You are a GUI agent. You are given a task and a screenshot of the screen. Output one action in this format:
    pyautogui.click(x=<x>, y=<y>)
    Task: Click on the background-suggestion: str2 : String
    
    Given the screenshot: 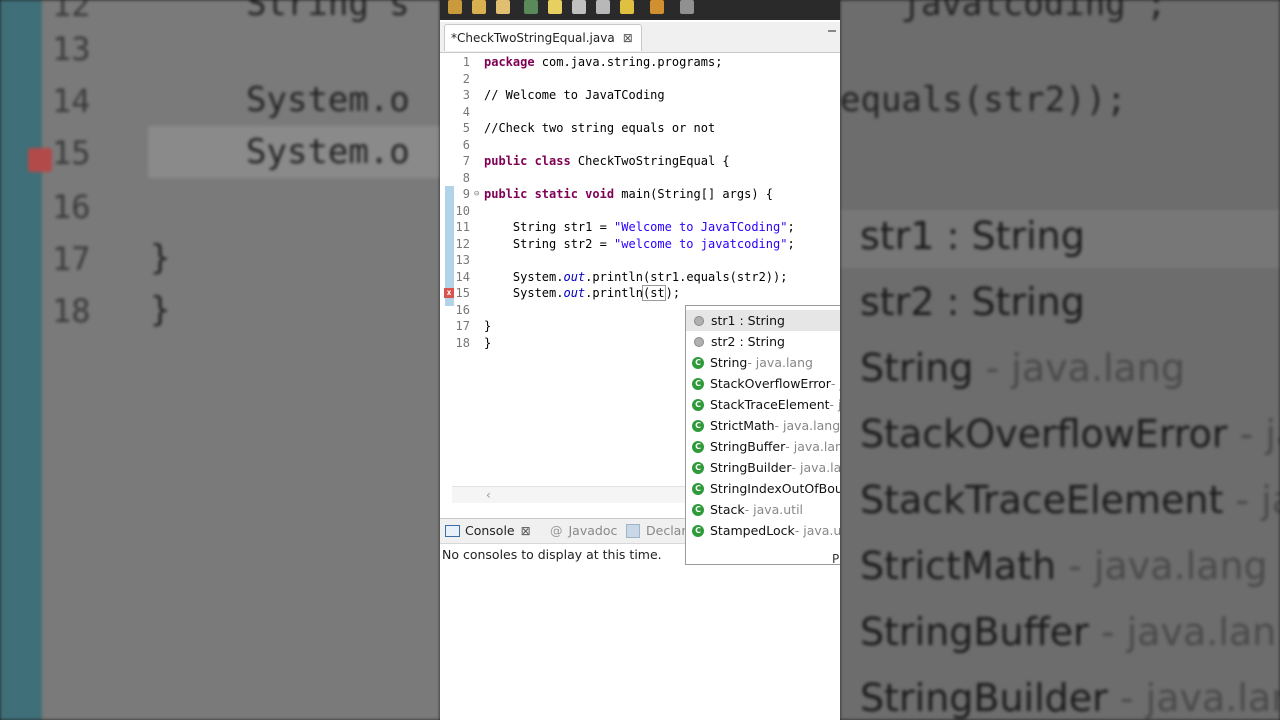 What is the action you would take?
    pyautogui.click(x=972, y=302)
    